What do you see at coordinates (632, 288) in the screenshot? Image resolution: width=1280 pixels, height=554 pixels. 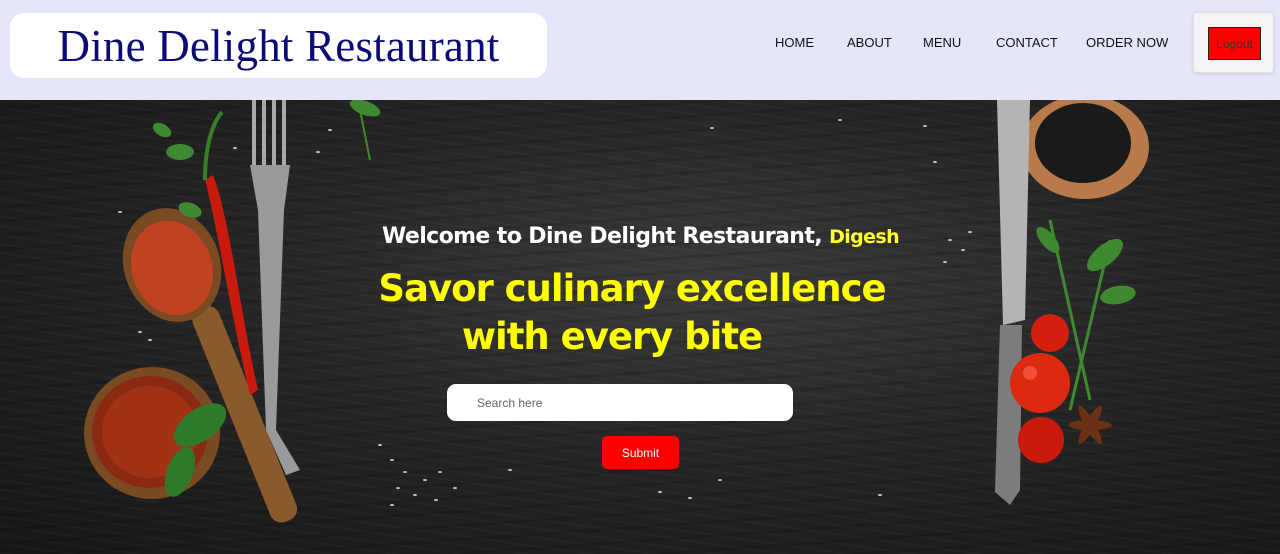 I see `tagline-line-1: Savor culinary excellence` at bounding box center [632, 288].